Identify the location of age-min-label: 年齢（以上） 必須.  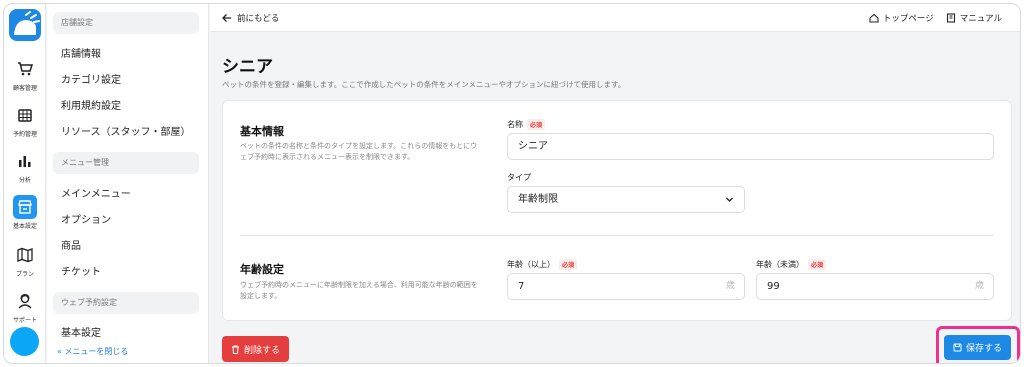
(542, 264).